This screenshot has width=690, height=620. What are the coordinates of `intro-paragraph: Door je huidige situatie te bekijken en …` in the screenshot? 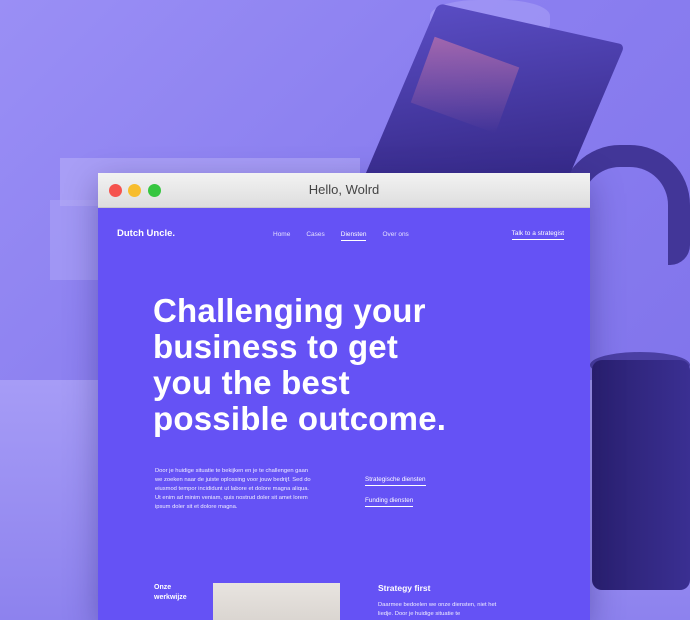 It's located at (233, 489).